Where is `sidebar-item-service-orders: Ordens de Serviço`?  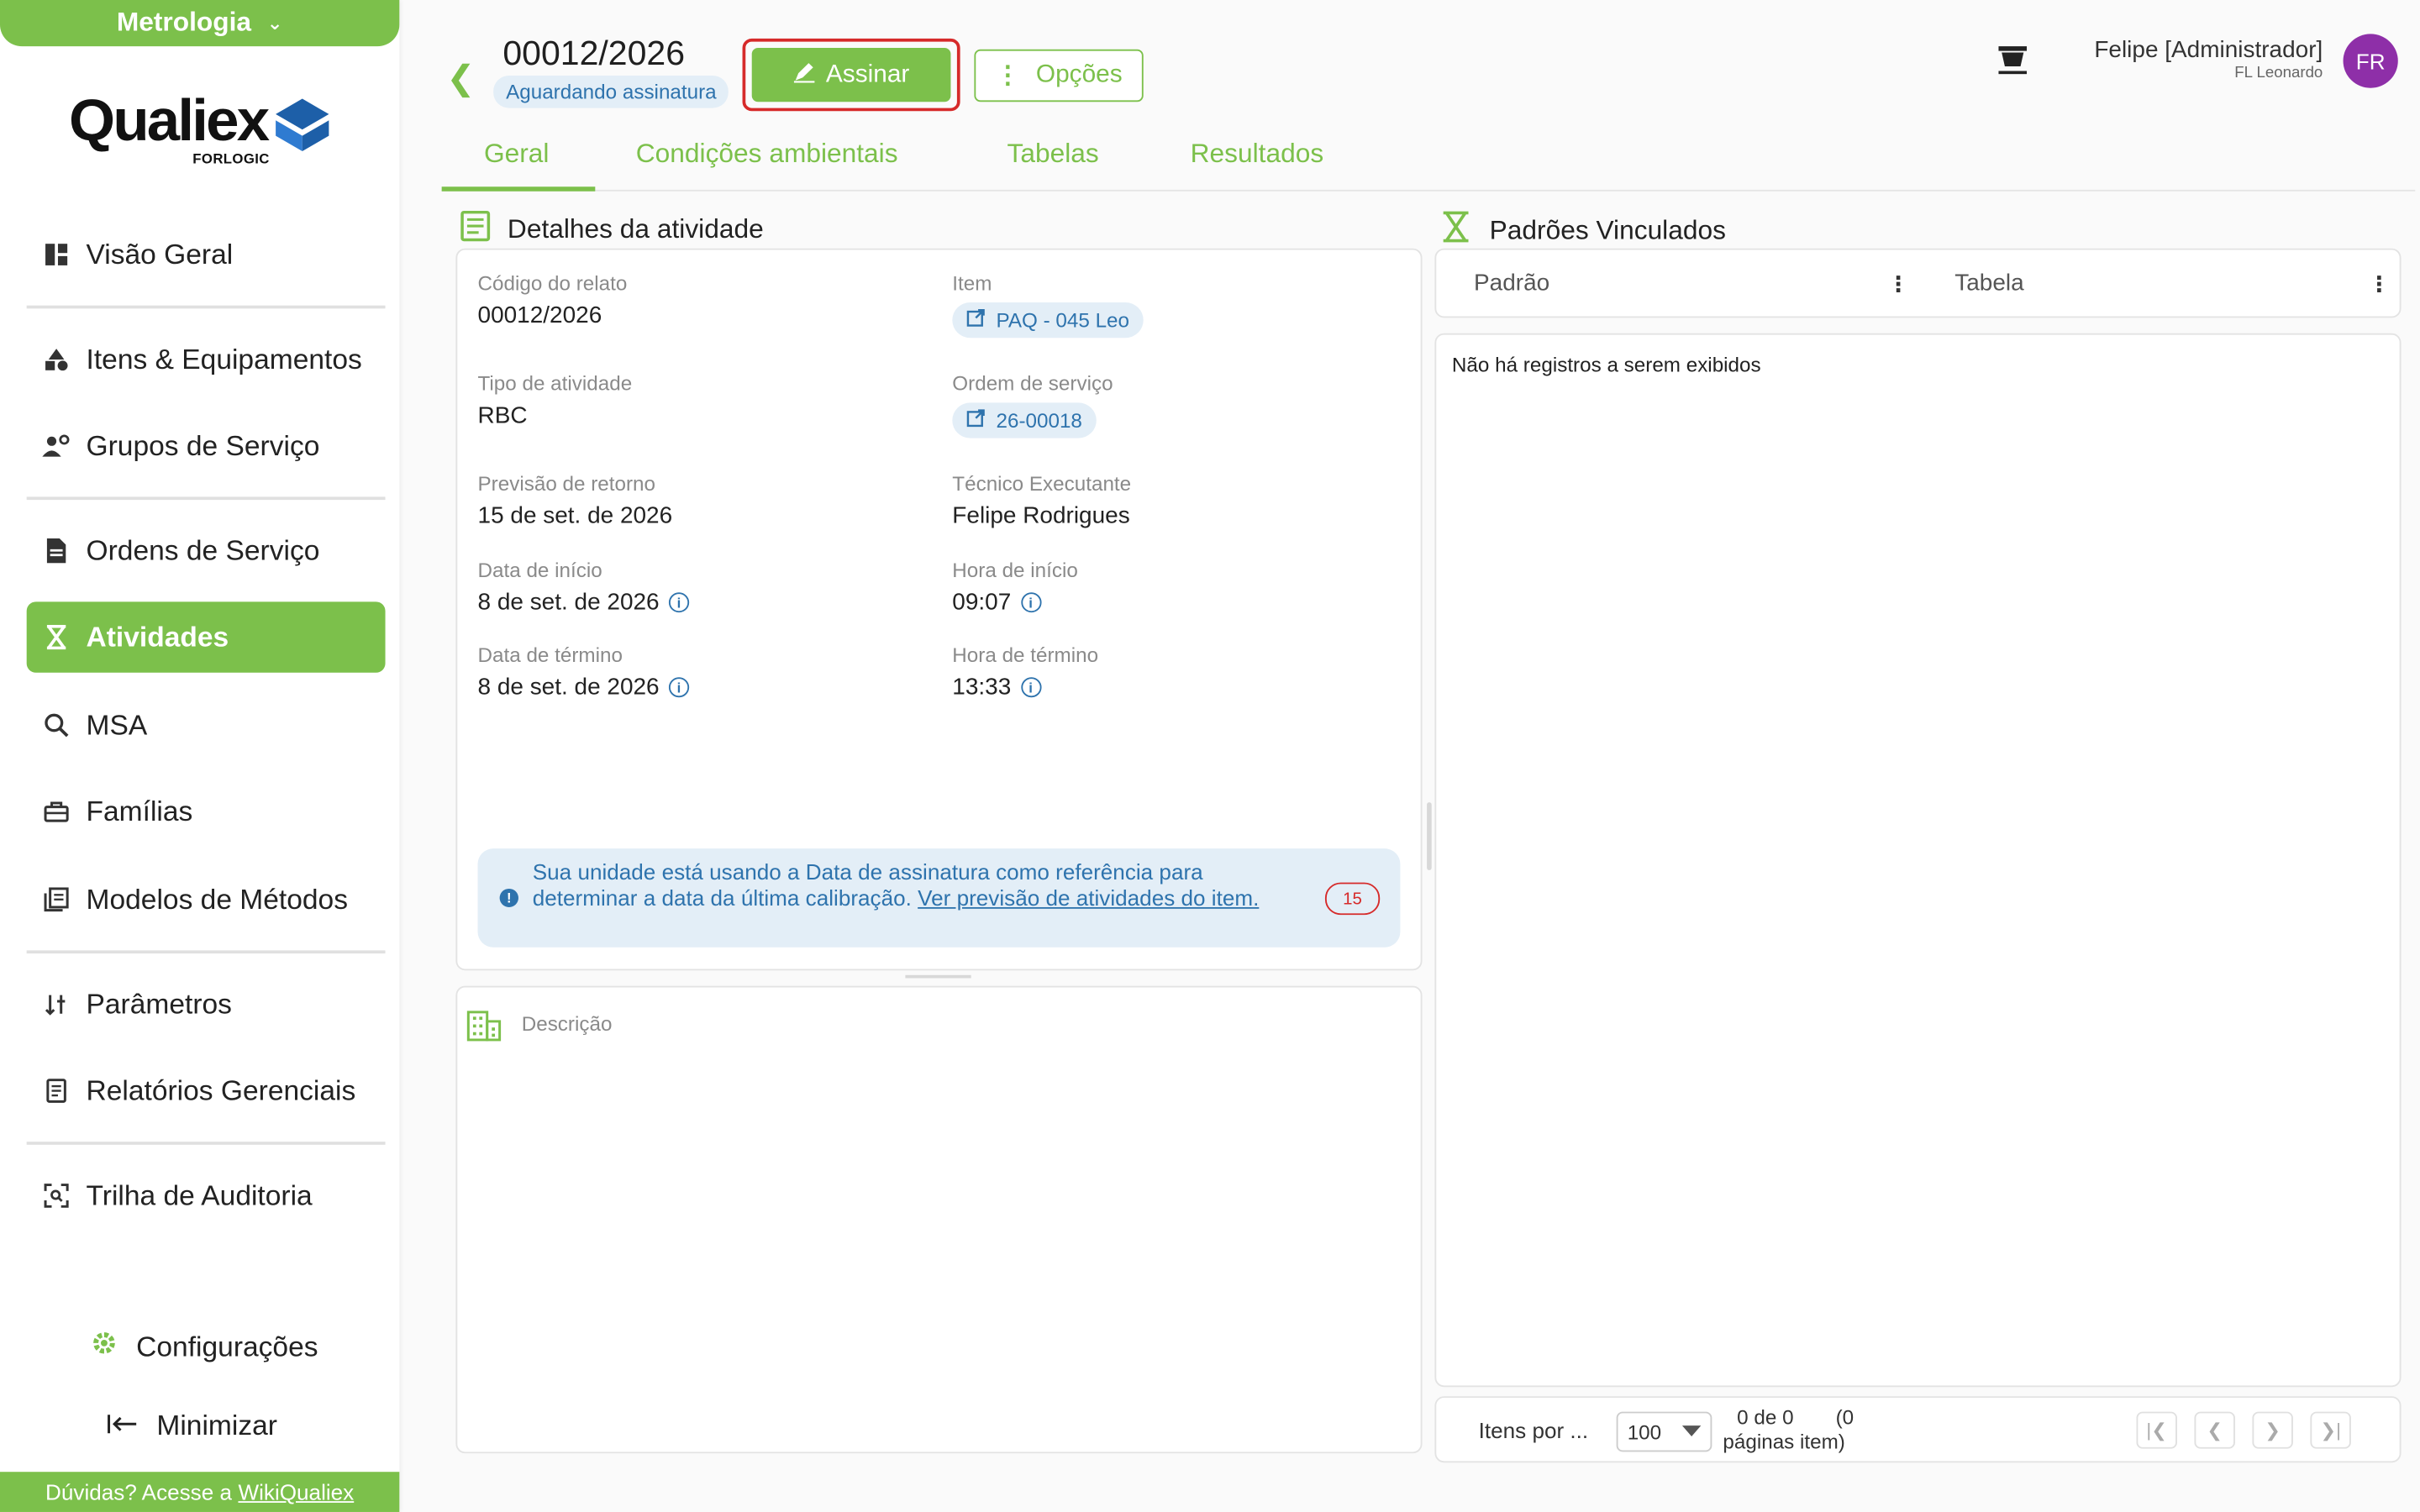
sidebar-item-service-orders: Ordens de Serviço is located at coordinates (206, 550).